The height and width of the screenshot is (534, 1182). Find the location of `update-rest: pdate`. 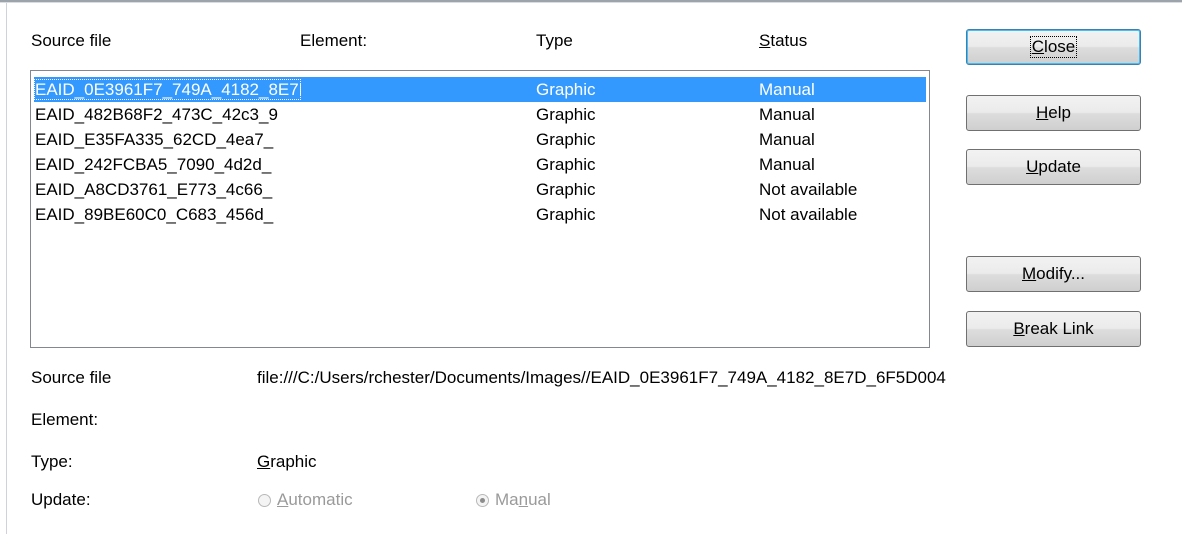

update-rest: pdate is located at coordinates (1059, 166).